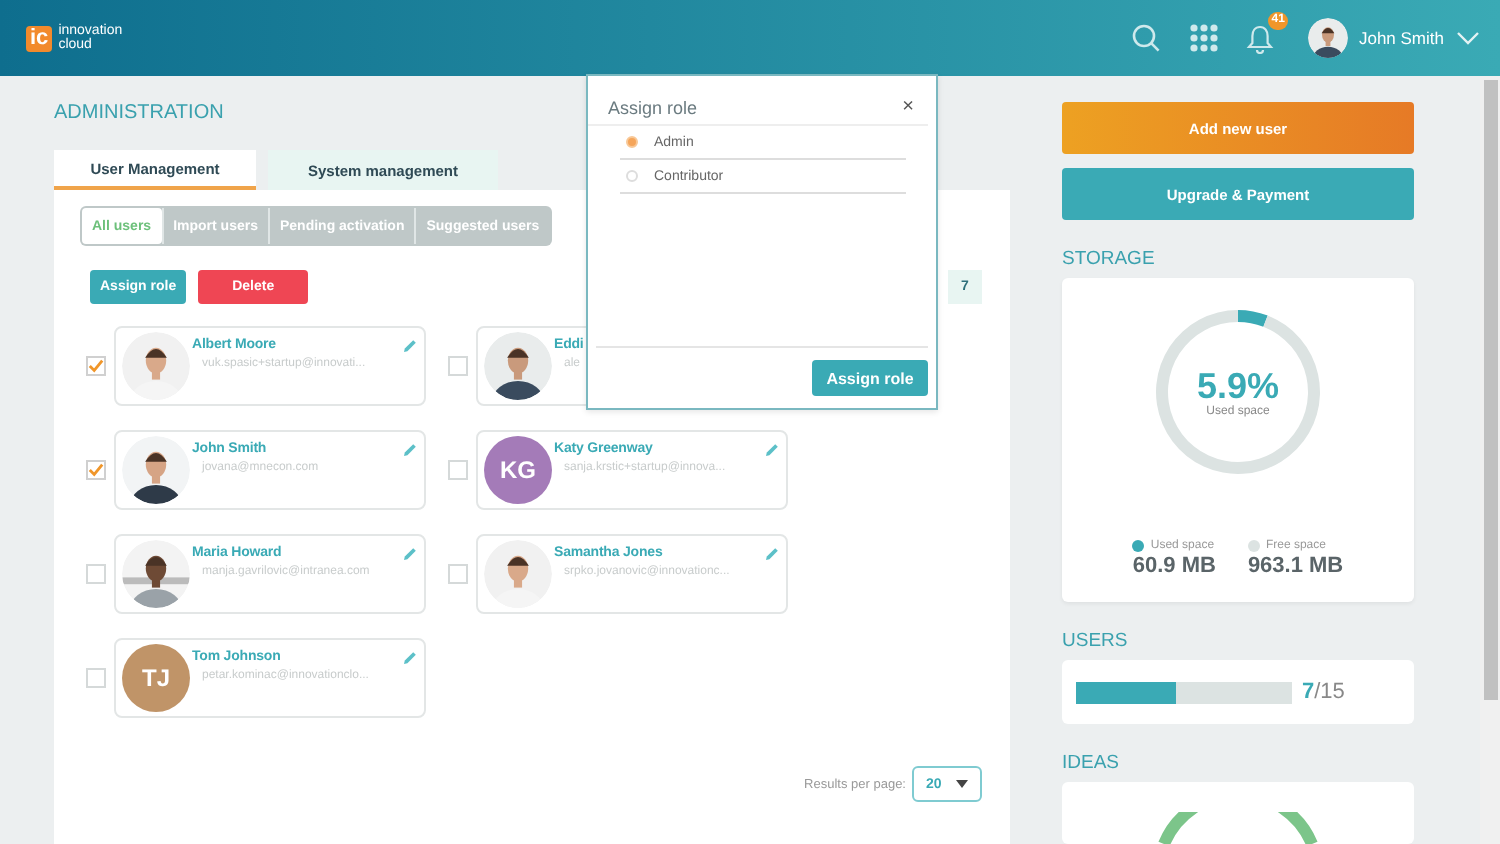  What do you see at coordinates (1468, 38) in the screenshot?
I see `chevron-down-icon` at bounding box center [1468, 38].